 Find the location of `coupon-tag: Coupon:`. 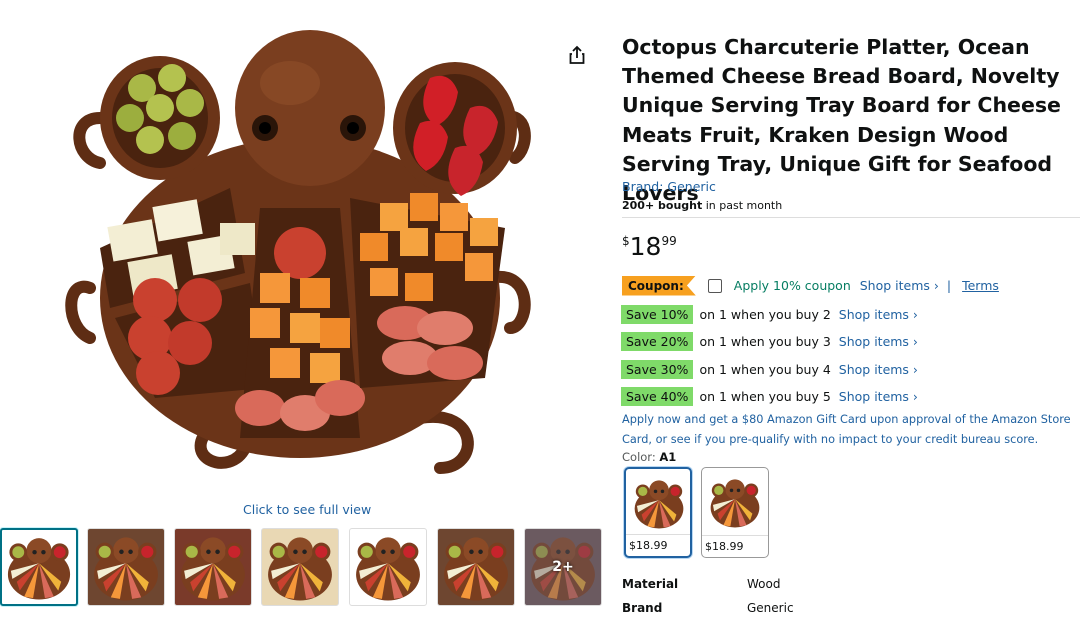

coupon-tag: Coupon: is located at coordinates (659, 285).